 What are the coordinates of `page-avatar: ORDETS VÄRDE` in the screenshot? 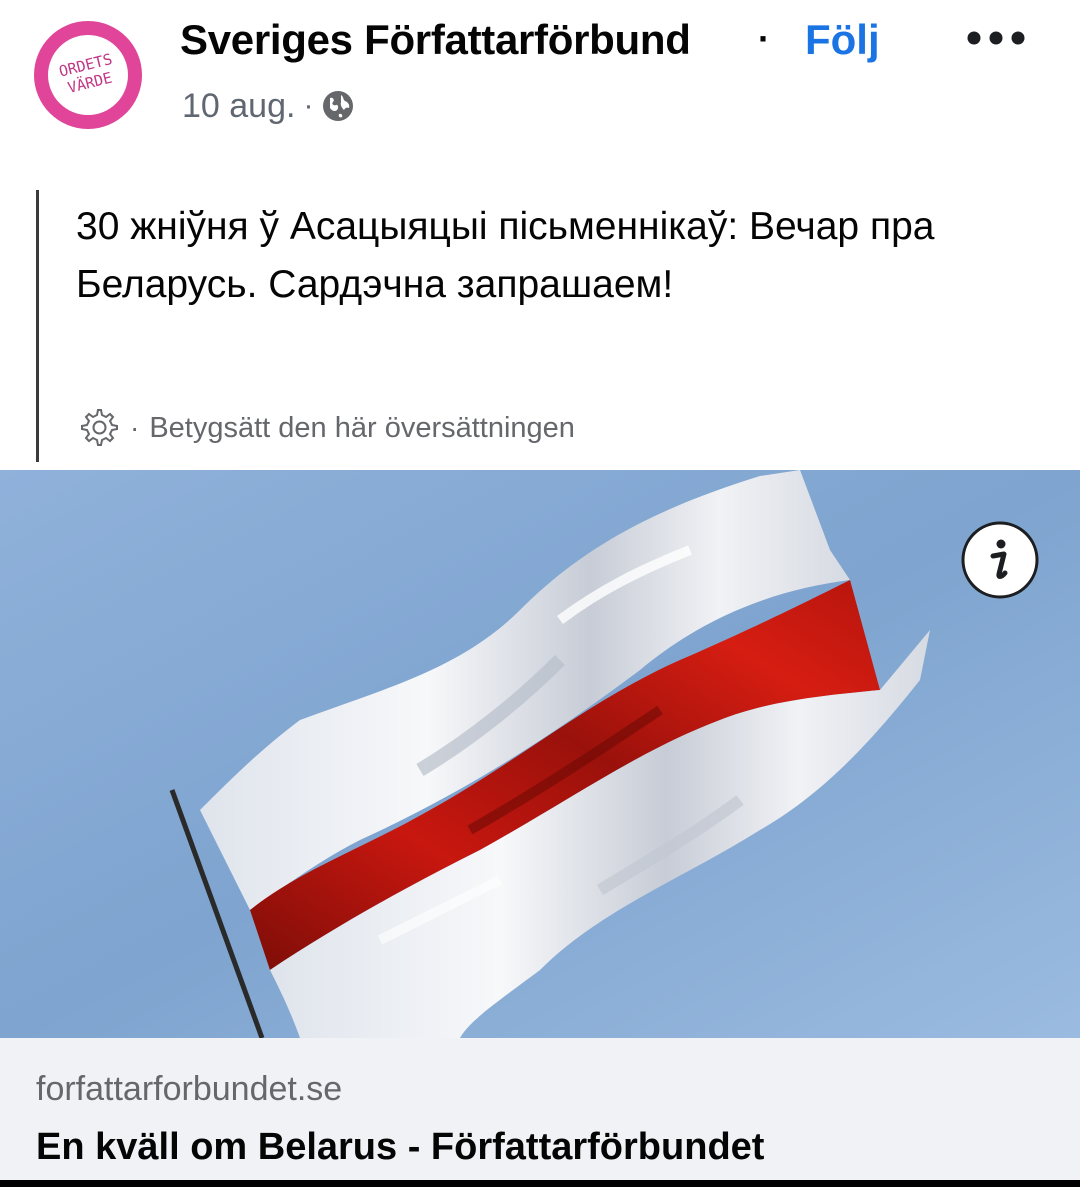 It's located at (93, 75).